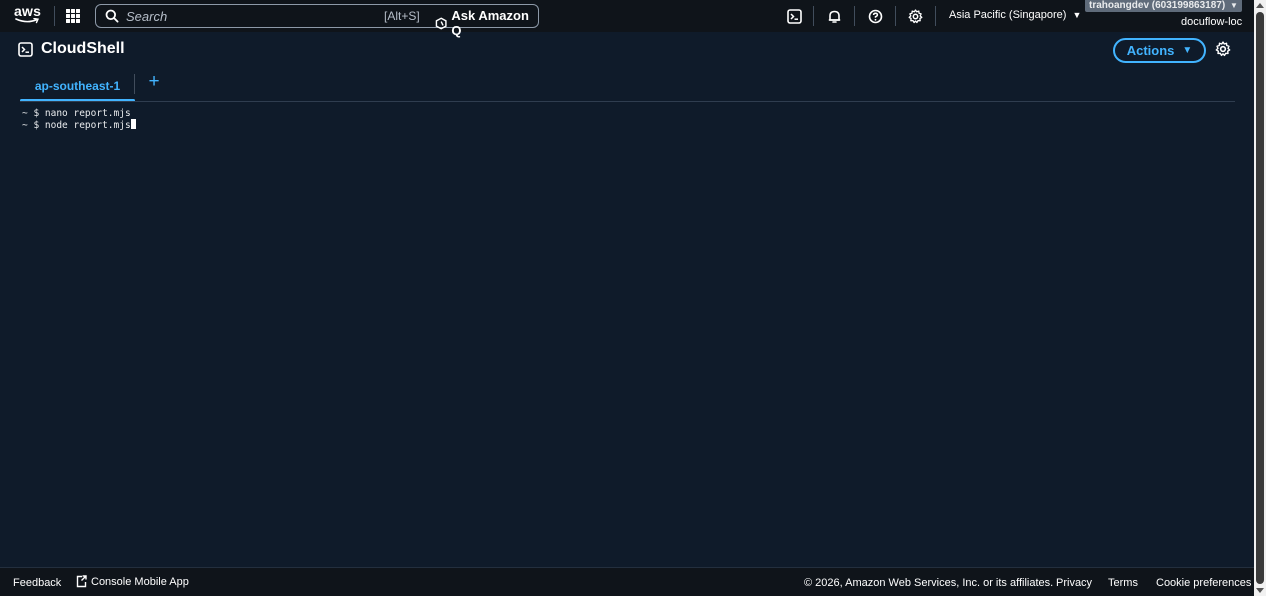 The height and width of the screenshot is (596, 1266). Describe the element at coordinates (154, 82) in the screenshot. I see `add-tab-button: +` at that location.